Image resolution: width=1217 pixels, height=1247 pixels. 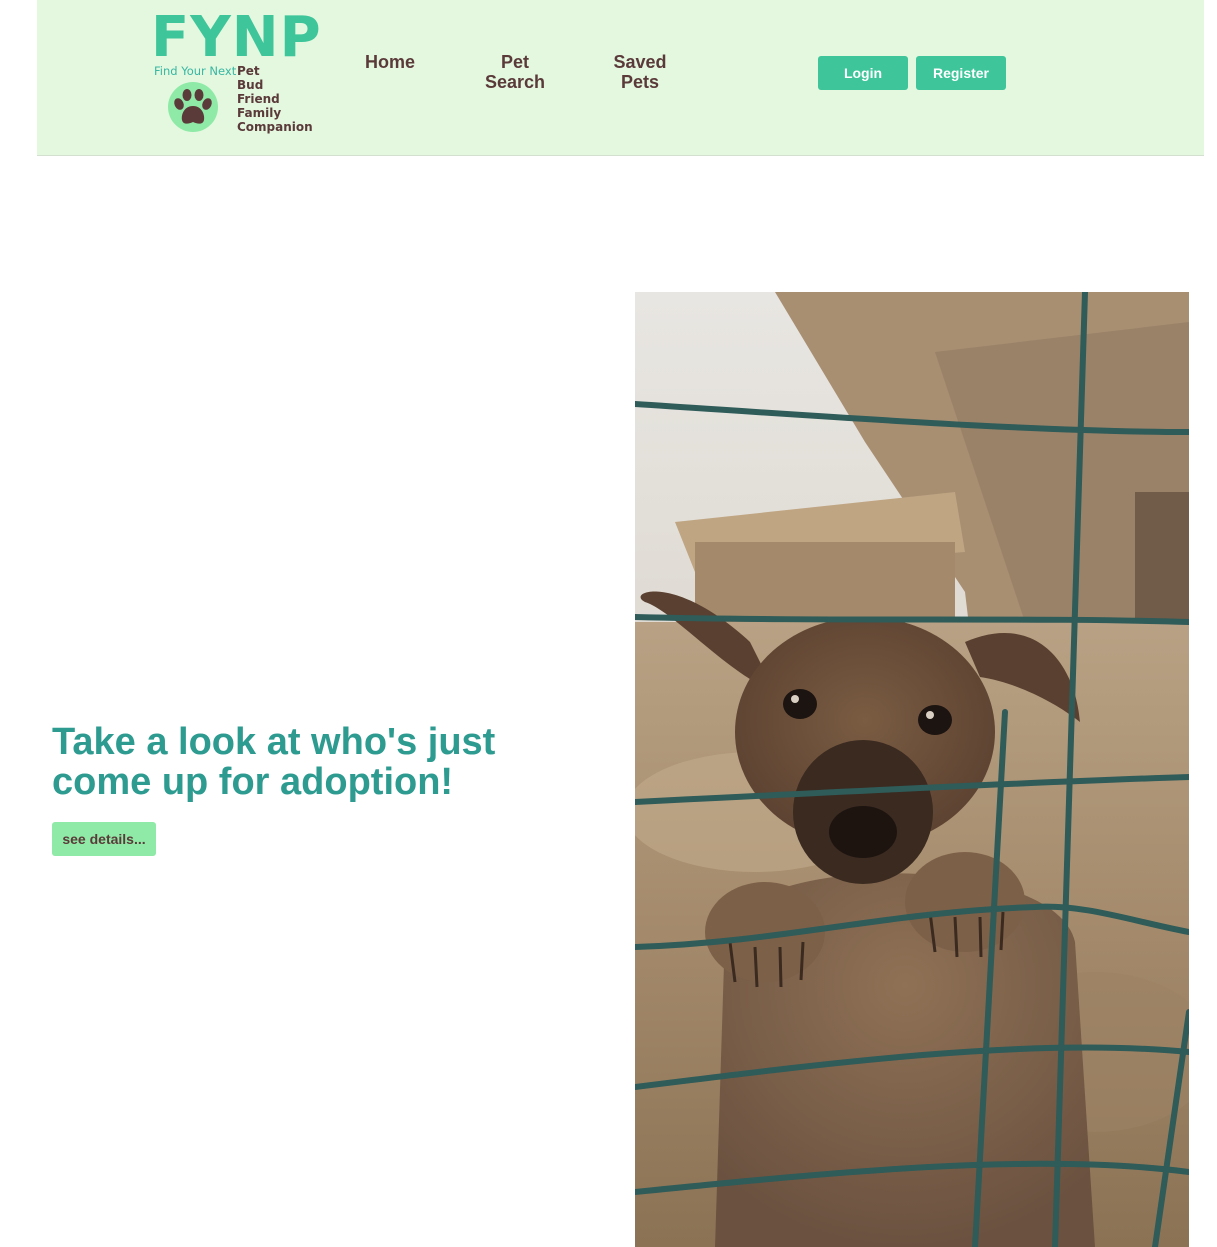 I want to click on nav-home-label: Home, so click(x=389, y=62).